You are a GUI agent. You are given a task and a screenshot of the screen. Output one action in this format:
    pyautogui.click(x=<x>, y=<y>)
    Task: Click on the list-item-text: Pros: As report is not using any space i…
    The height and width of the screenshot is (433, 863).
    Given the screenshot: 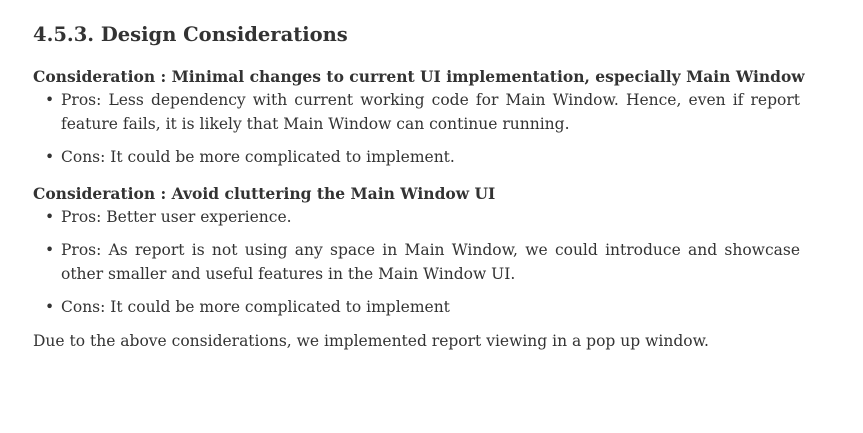 What is the action you would take?
    pyautogui.click(x=430, y=262)
    